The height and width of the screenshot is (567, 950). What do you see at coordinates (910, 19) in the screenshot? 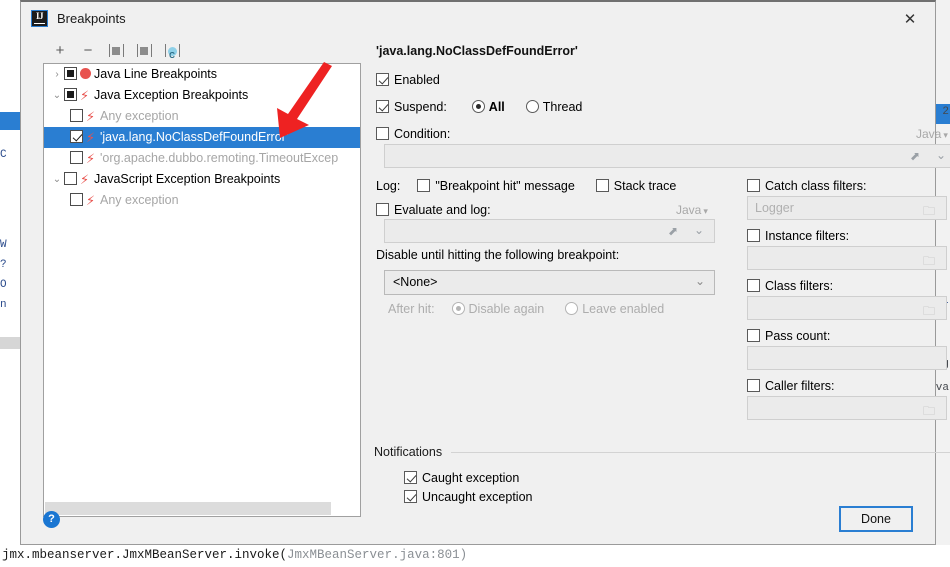
I see `close-icon: ✕` at bounding box center [910, 19].